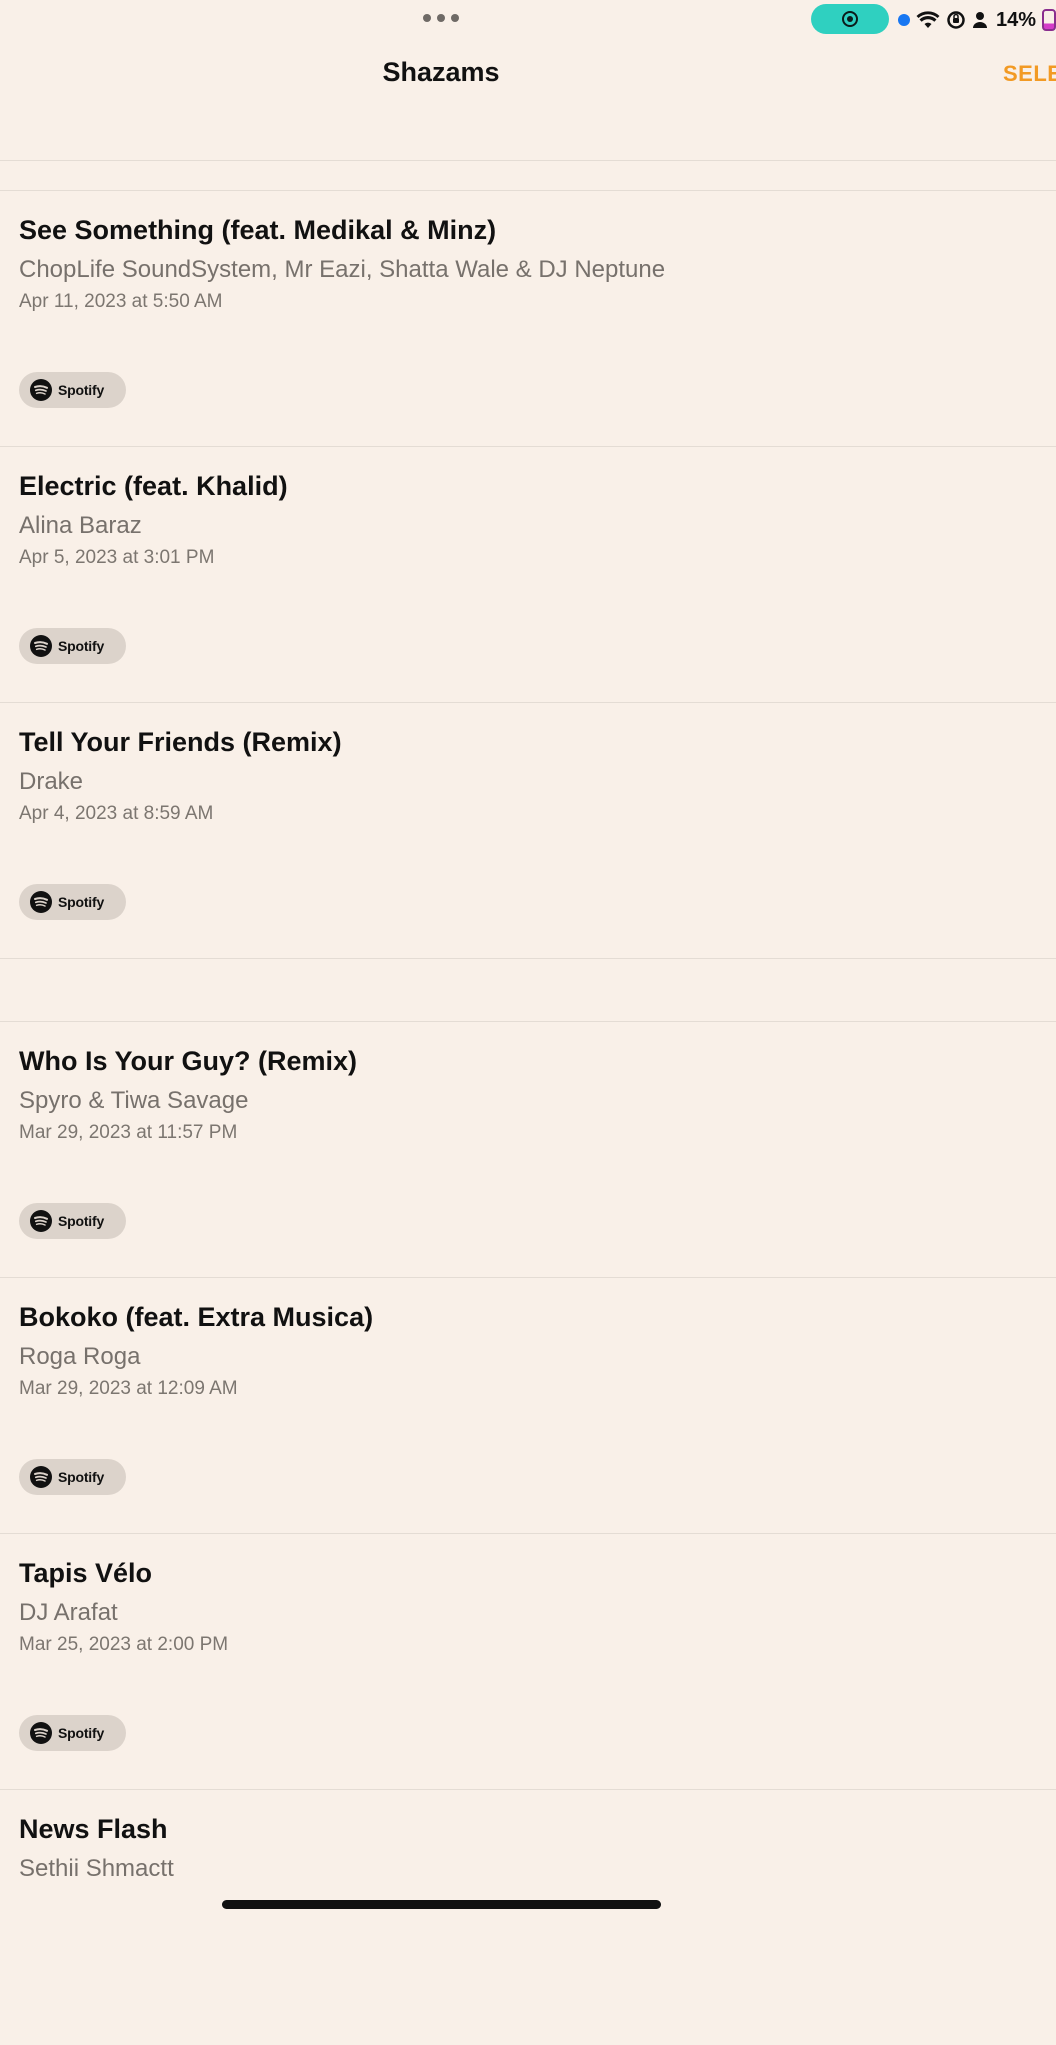  I want to click on status-bar: 14%, so click(528, 20).